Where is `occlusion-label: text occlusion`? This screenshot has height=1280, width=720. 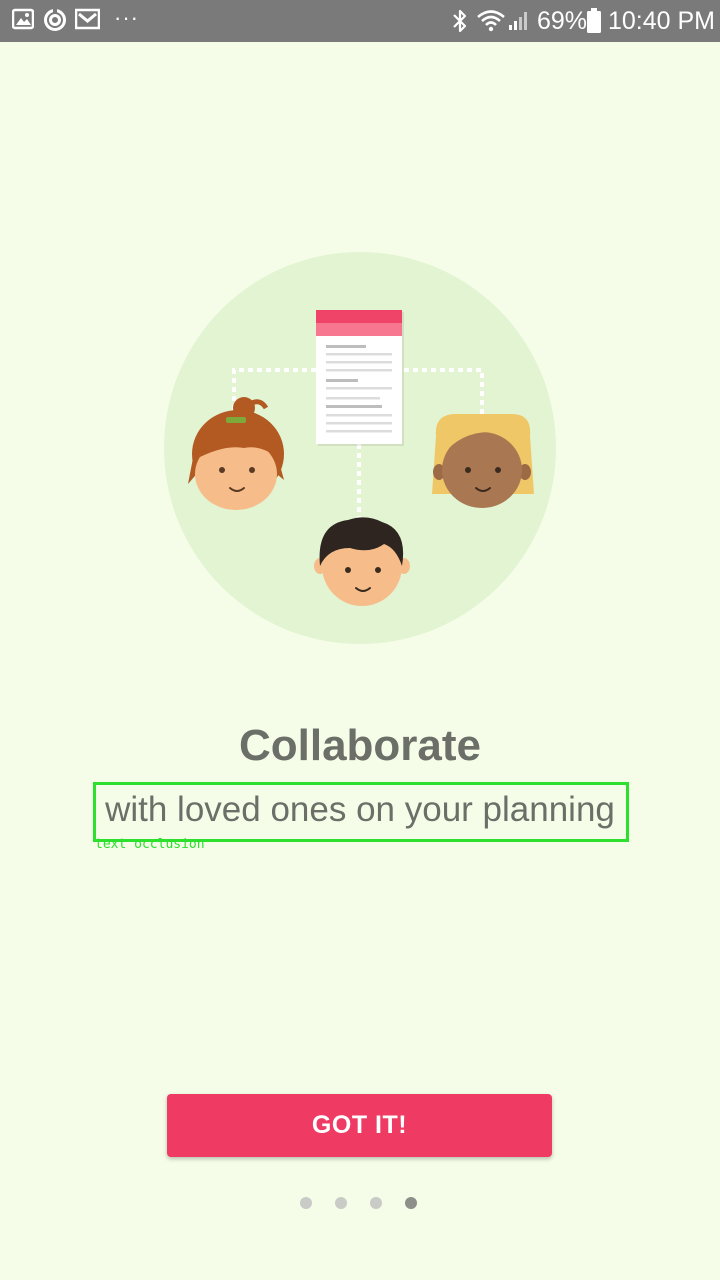
occlusion-label: text occlusion is located at coordinates (150, 844).